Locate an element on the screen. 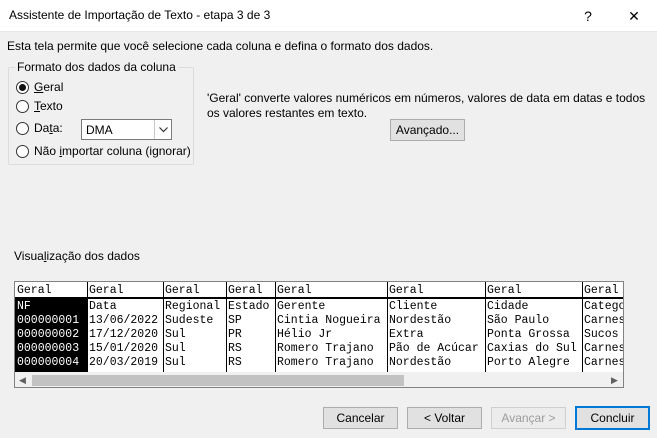 This screenshot has width=657, height=438. preview-cell: Catego is located at coordinates (602, 307).